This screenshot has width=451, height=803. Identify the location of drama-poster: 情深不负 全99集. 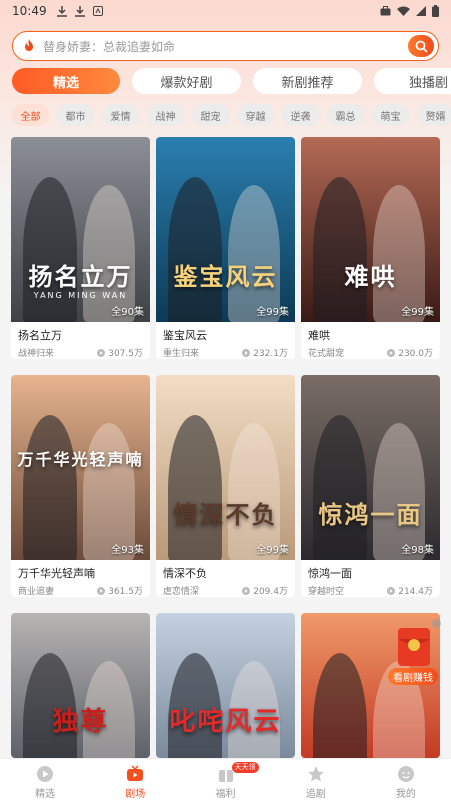
(225, 467).